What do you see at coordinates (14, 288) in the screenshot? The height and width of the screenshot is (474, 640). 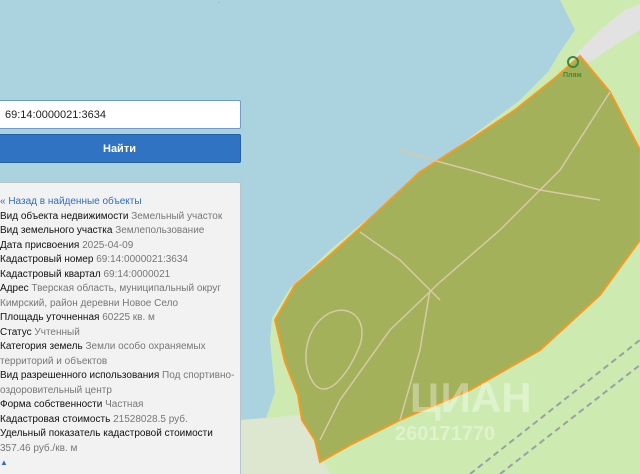 I see `attribute-key: Адрес` at bounding box center [14, 288].